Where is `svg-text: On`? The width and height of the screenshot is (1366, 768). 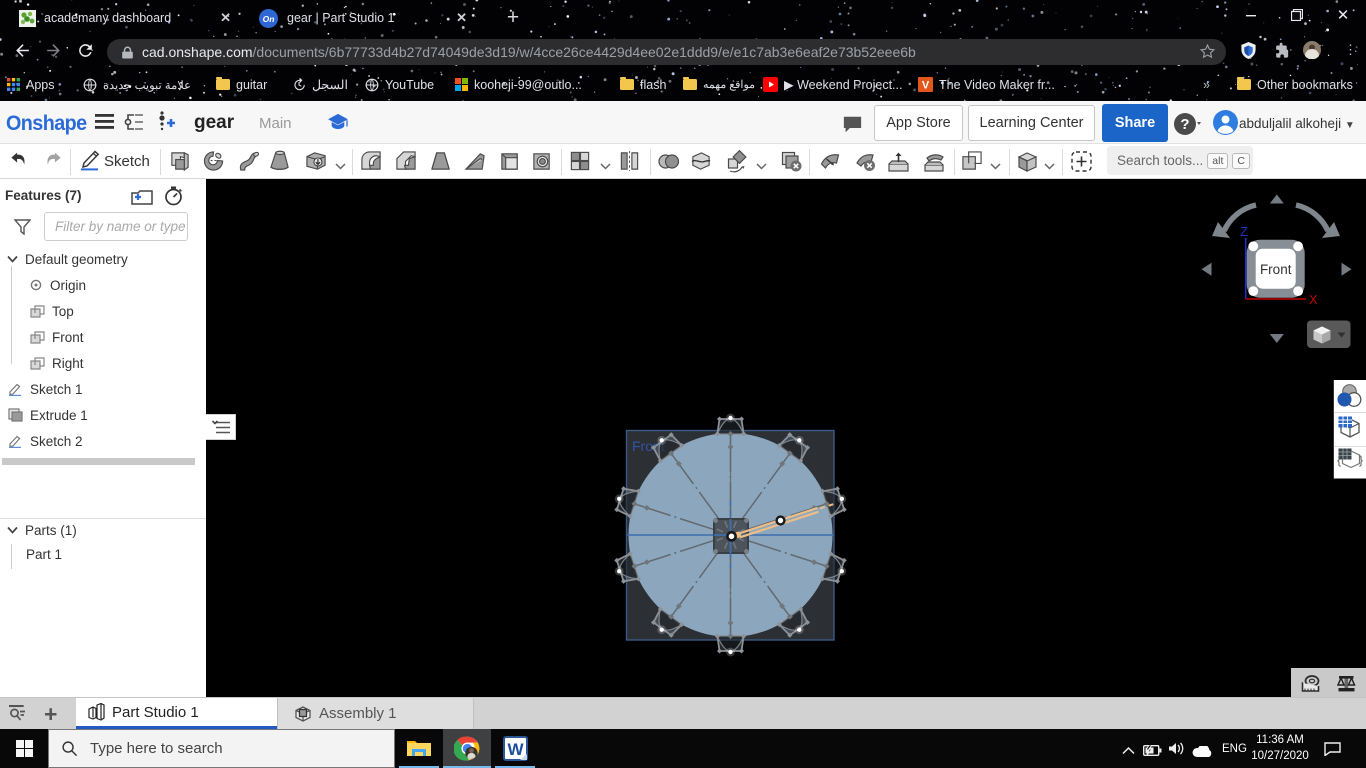
svg-text: On is located at coordinates (269, 19).